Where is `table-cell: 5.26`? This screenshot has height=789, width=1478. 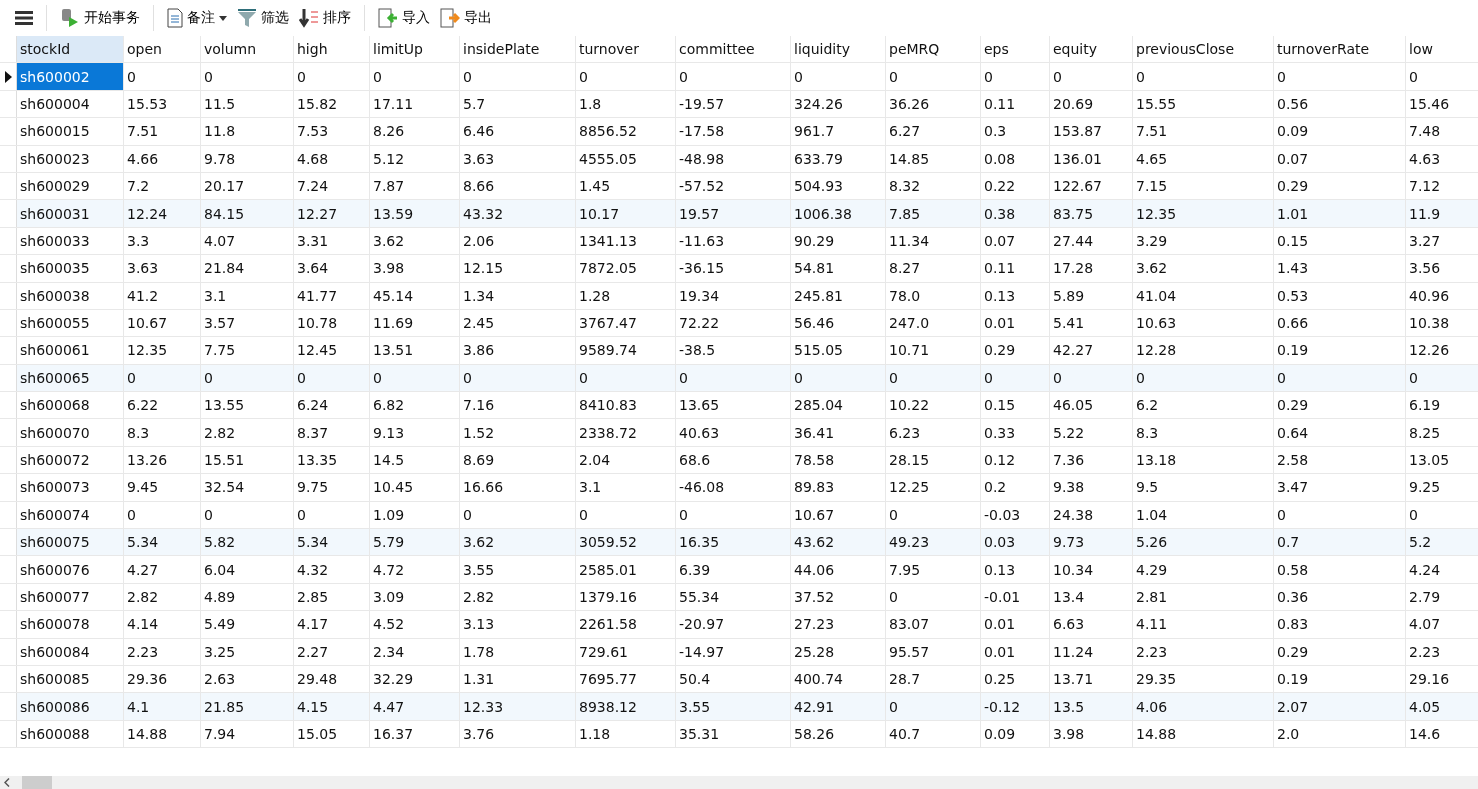
table-cell: 5.26 is located at coordinates (1203, 542).